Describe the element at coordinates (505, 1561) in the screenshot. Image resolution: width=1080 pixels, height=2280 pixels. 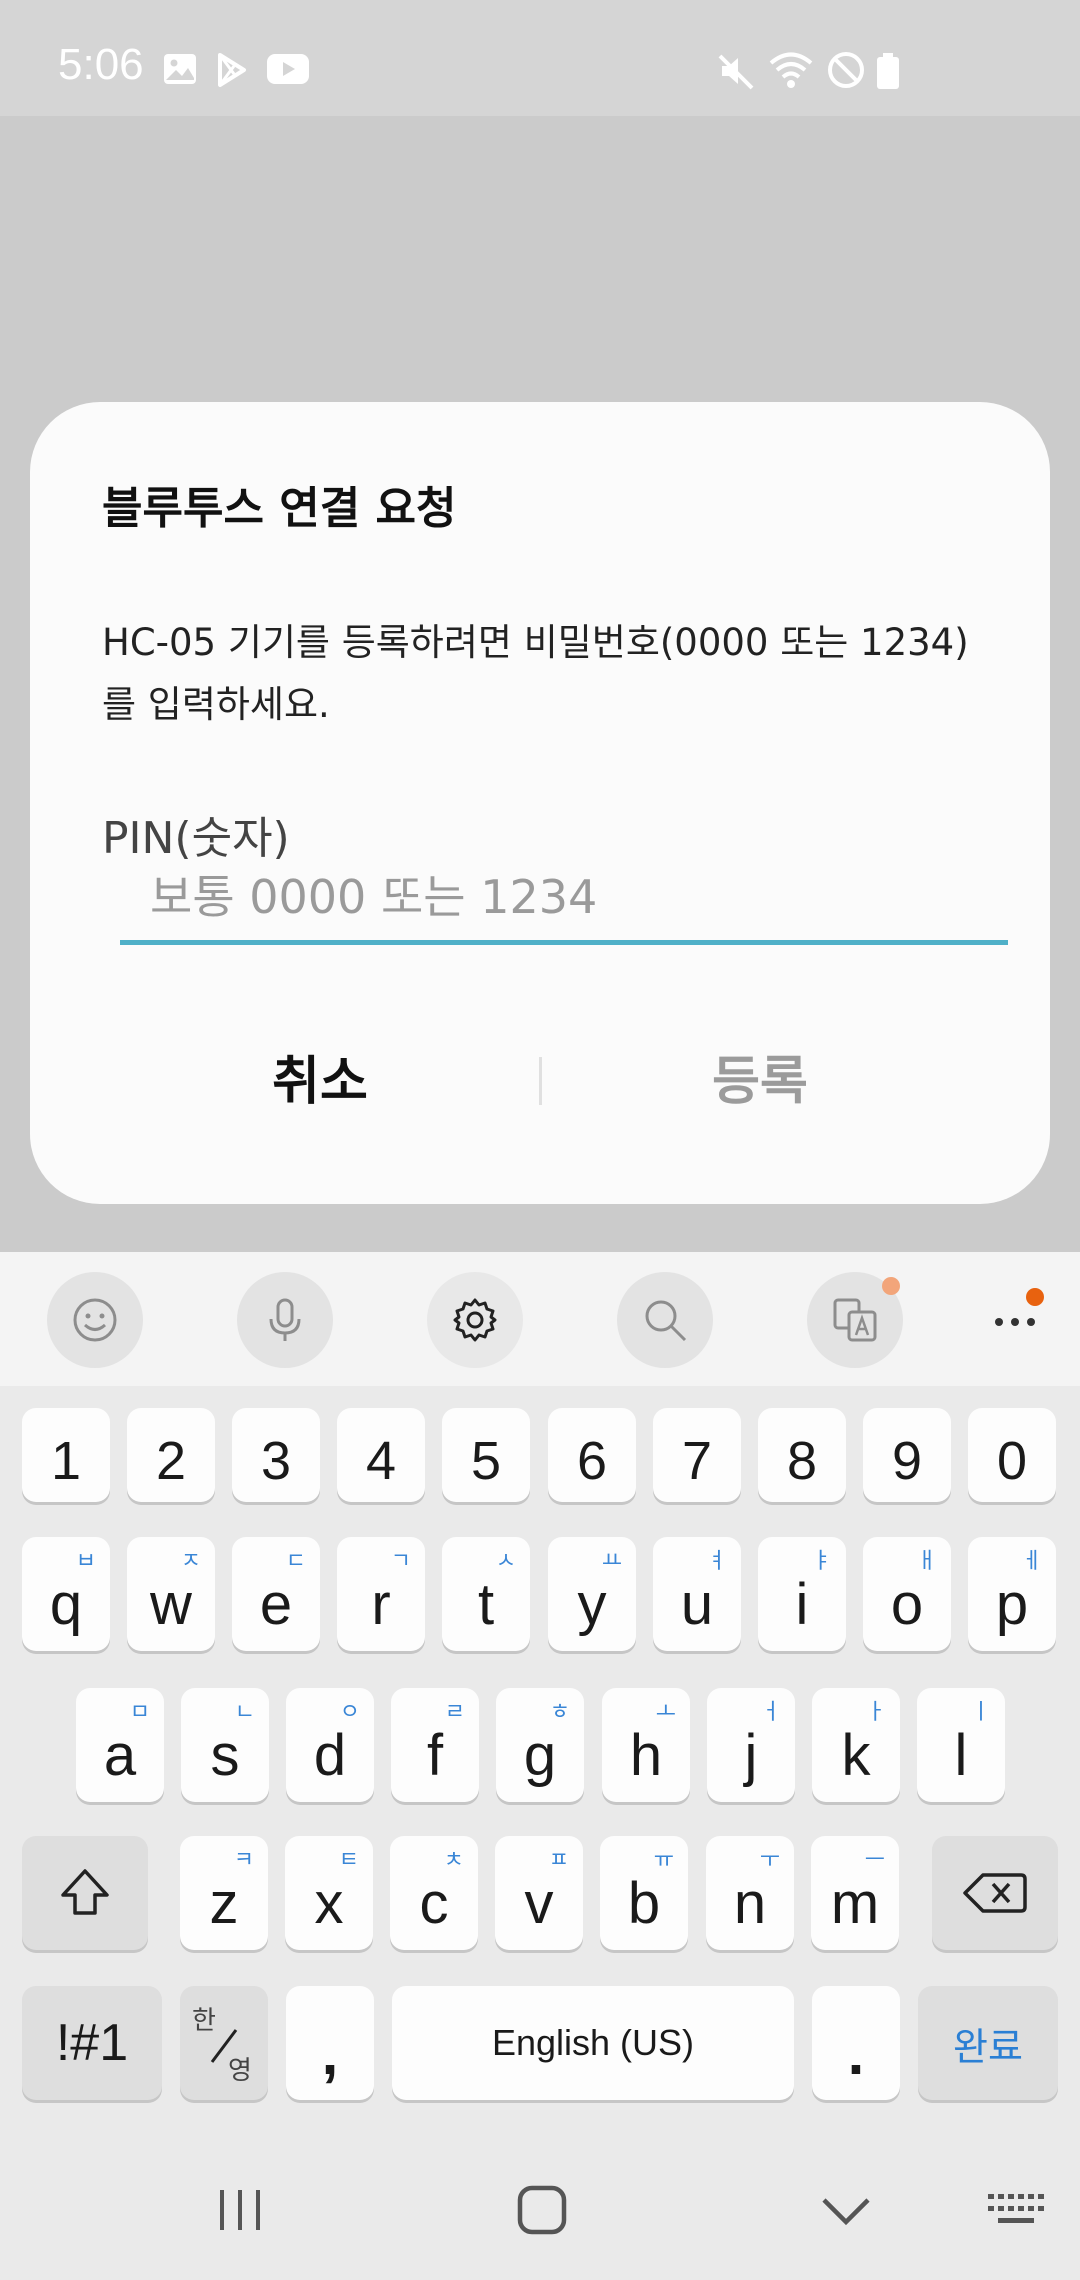
I see `key-t-hangul-hint: ㅅ` at that location.